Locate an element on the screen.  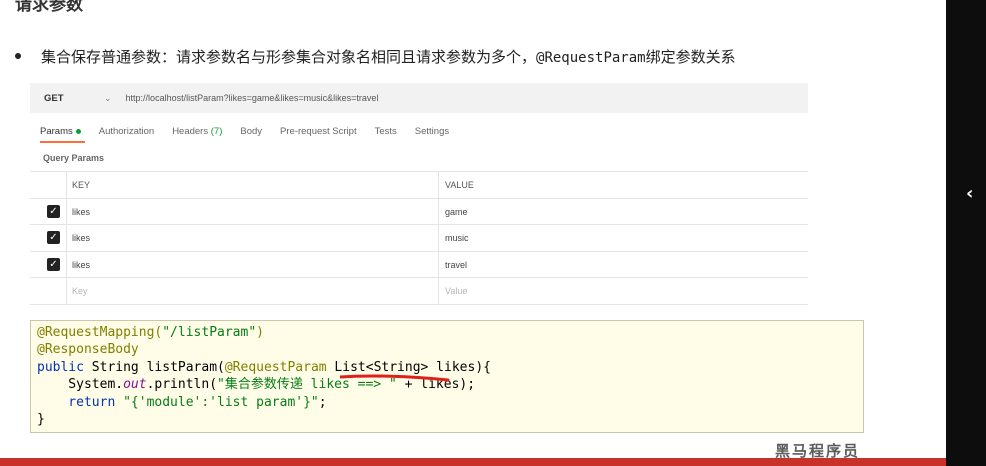
code-line: @ResponseBody is located at coordinates (88, 350).